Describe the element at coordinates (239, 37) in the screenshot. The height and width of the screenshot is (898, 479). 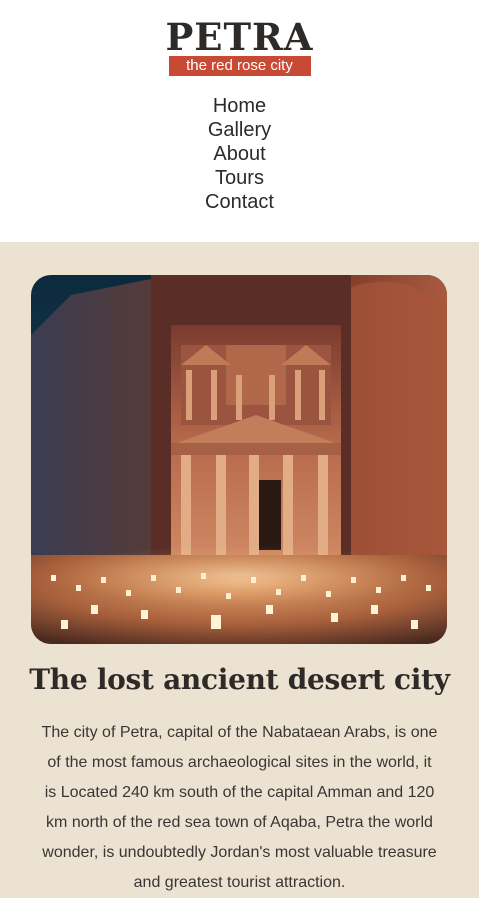
I see `logo-title: PETRA` at that location.